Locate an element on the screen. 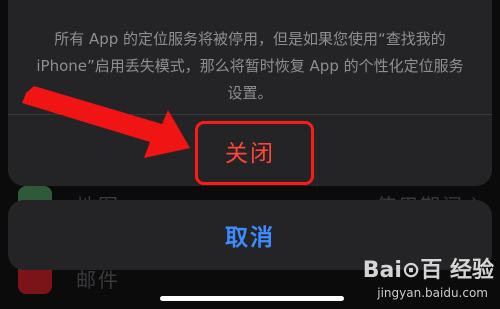 The image size is (500, 309). home-indicator is located at coordinates (252, 298).